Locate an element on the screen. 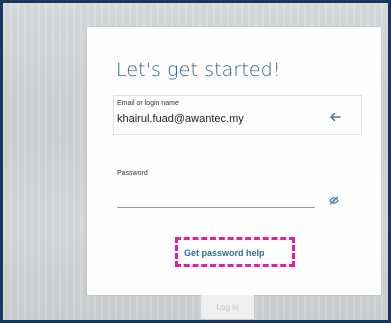 The image size is (391, 323). email-field: khairul.fuad@awantec.my is located at coordinates (180, 119).